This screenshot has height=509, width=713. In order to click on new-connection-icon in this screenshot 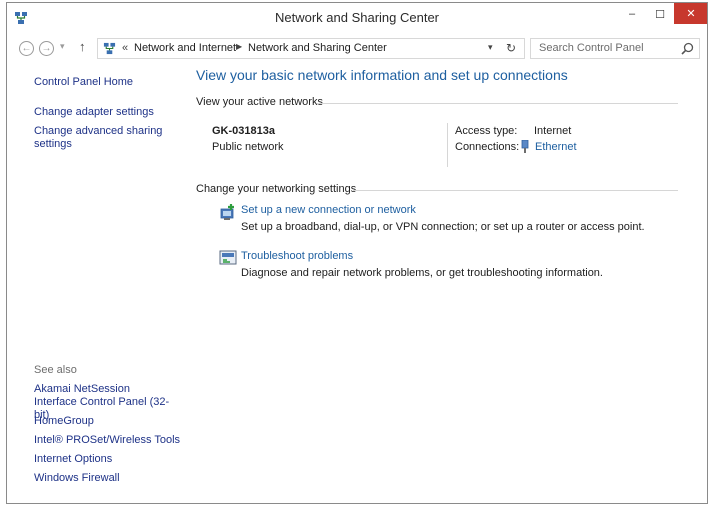, I will do `click(227, 212)`.